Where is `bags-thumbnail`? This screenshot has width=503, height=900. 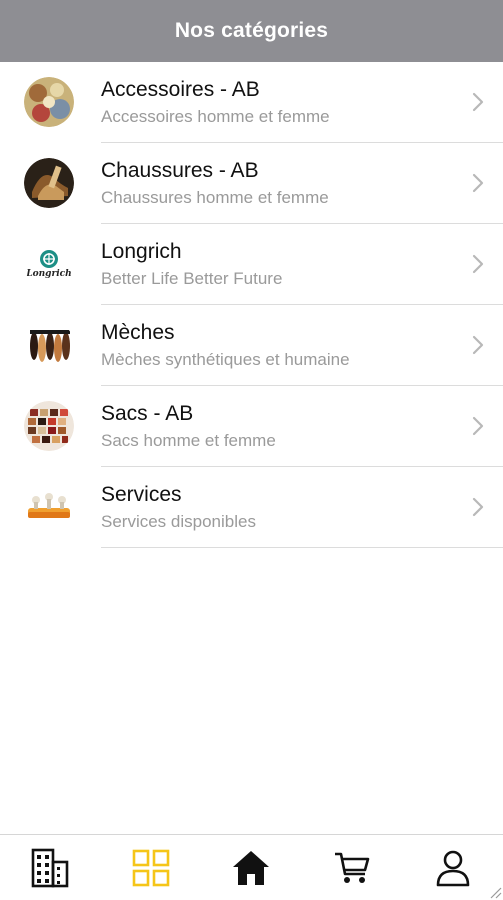 bags-thumbnail is located at coordinates (49, 426).